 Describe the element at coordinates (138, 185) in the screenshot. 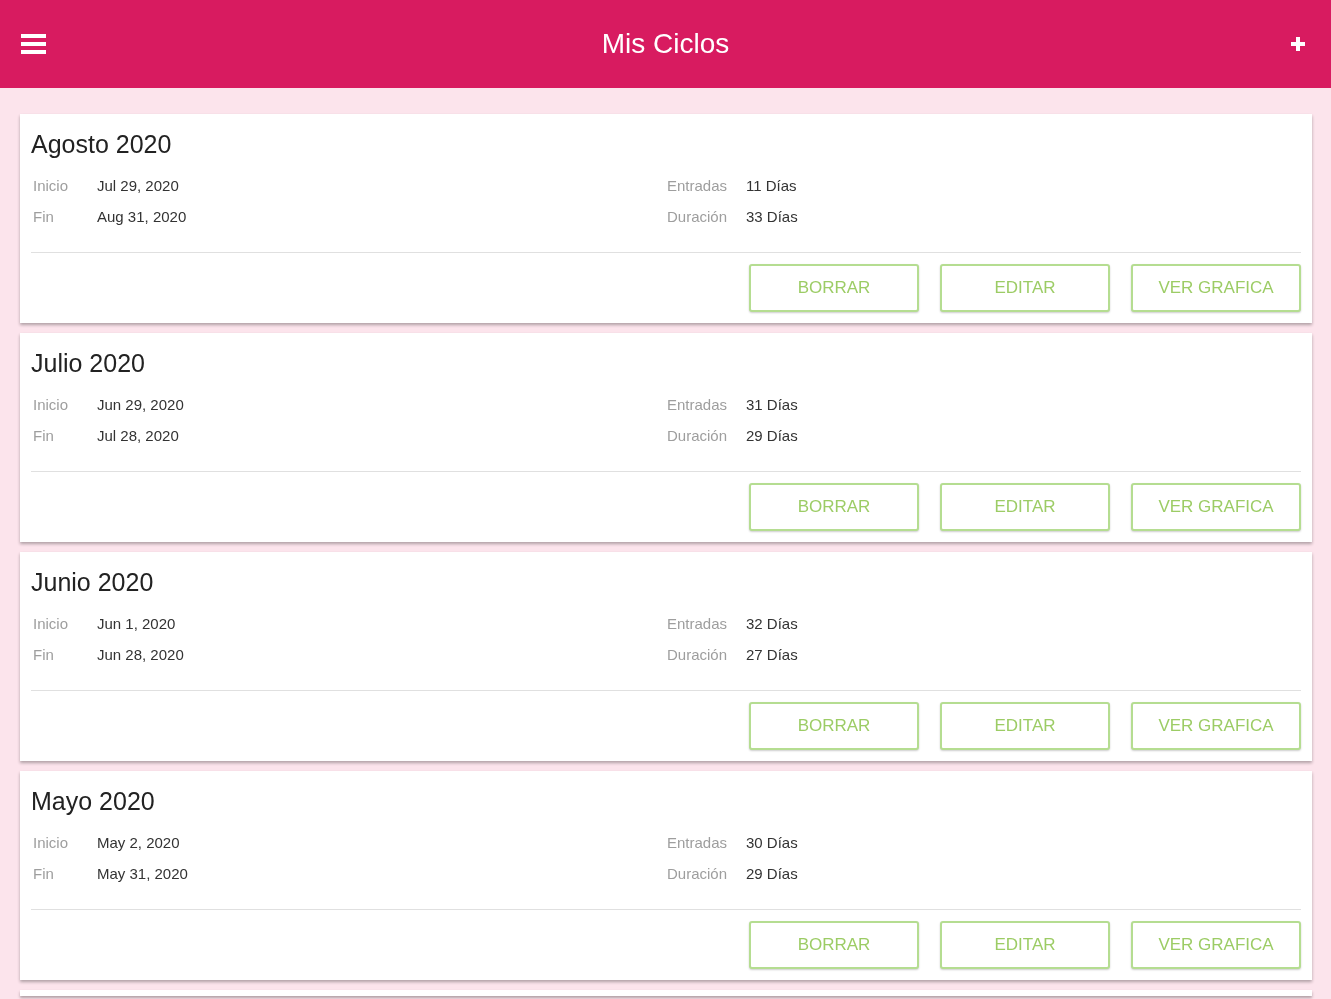

I see `field-value: Jul 29, 2020` at that location.